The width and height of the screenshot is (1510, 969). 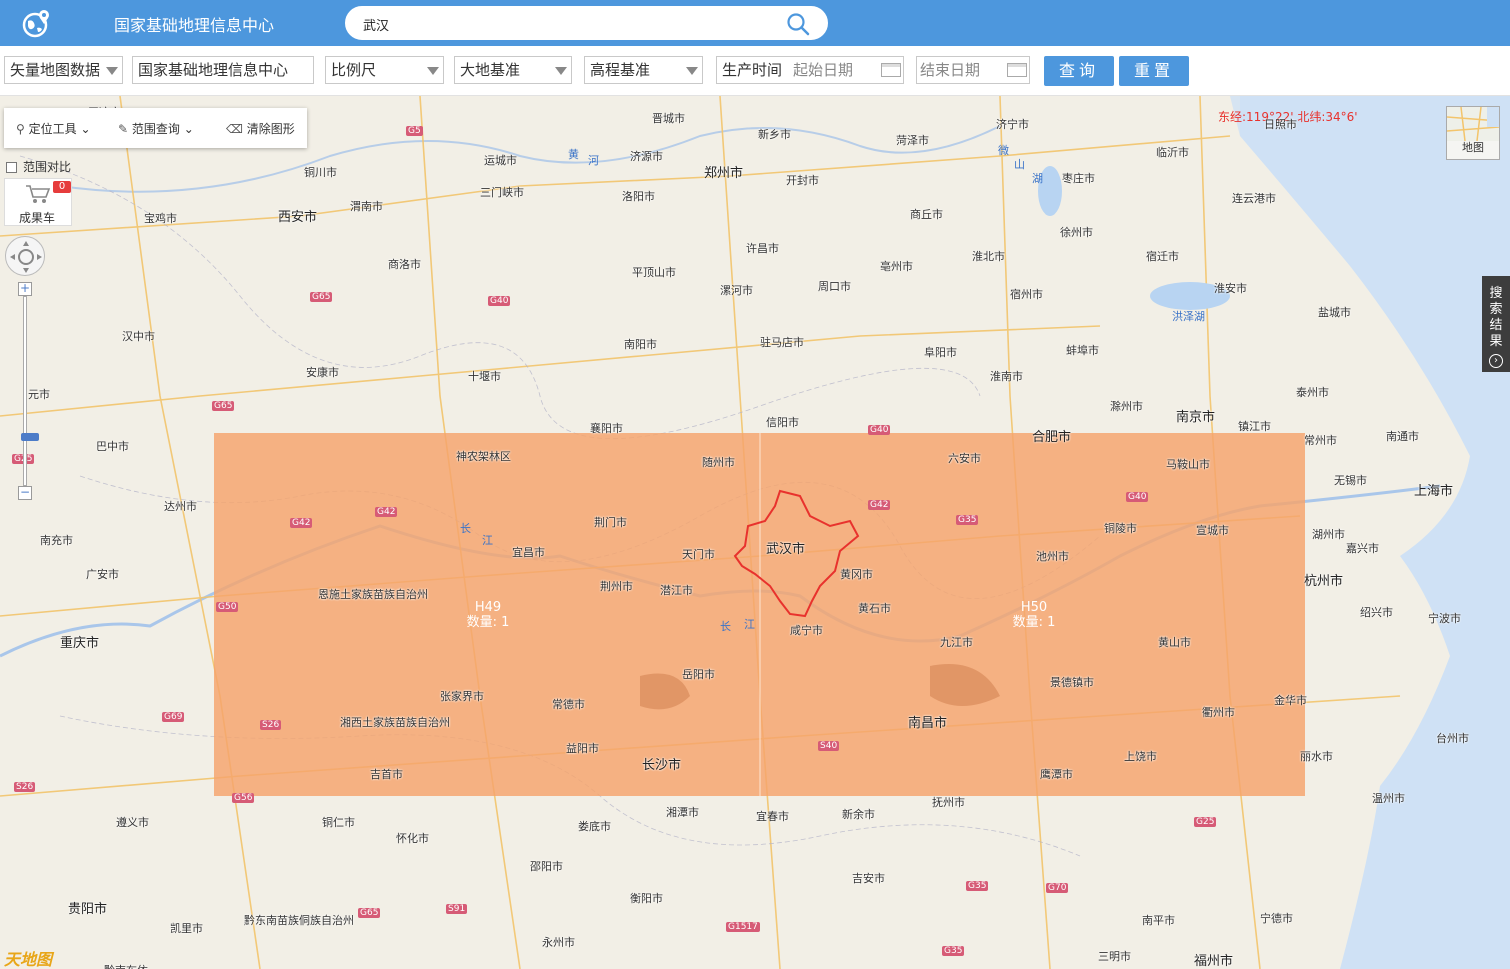 I want to click on city-label: 达州市, so click(x=180, y=506).